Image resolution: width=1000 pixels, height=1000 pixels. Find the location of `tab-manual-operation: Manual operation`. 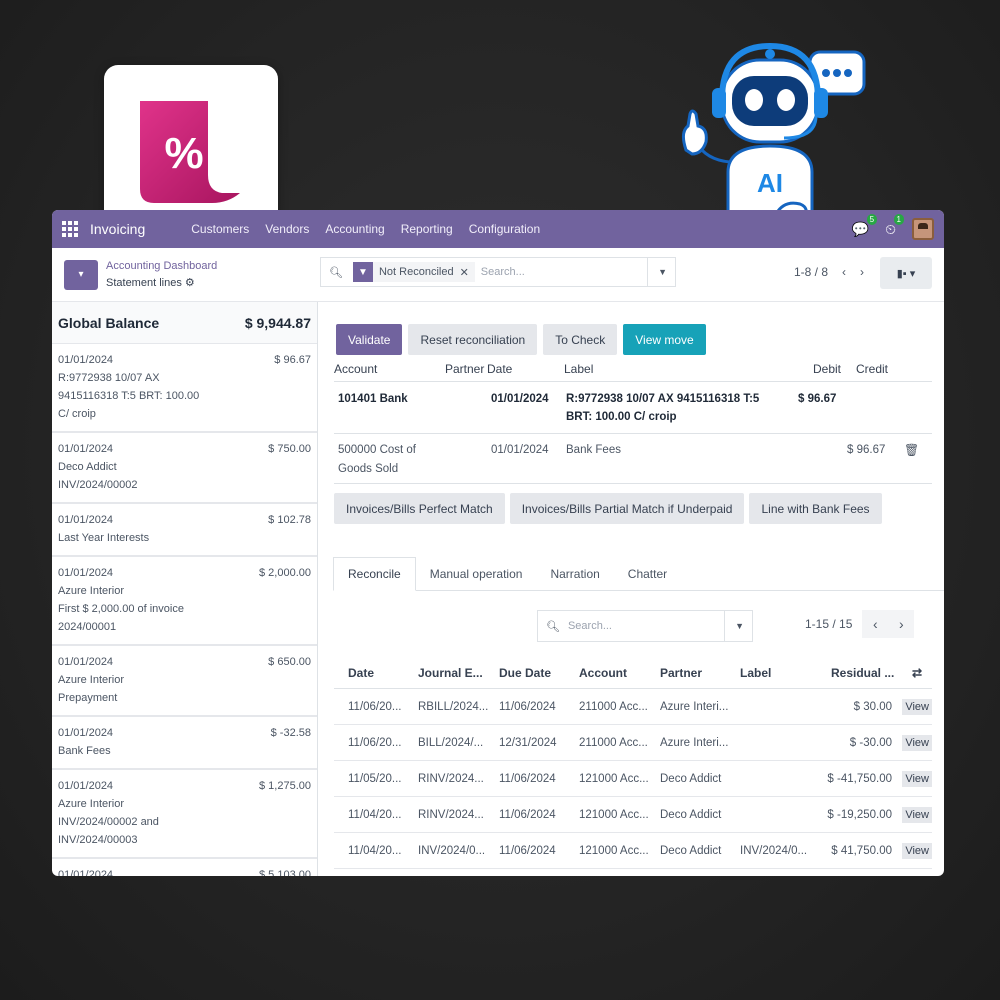

tab-manual-operation: Manual operation is located at coordinates (476, 573).